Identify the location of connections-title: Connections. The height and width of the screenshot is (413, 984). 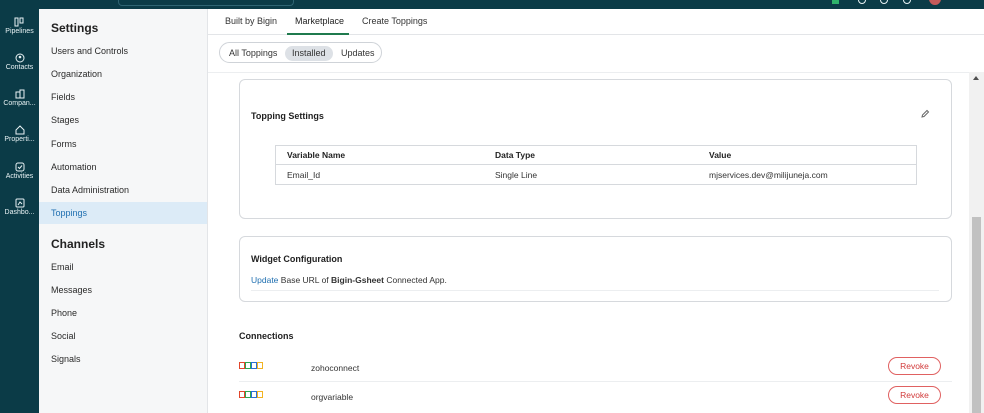
(266, 336).